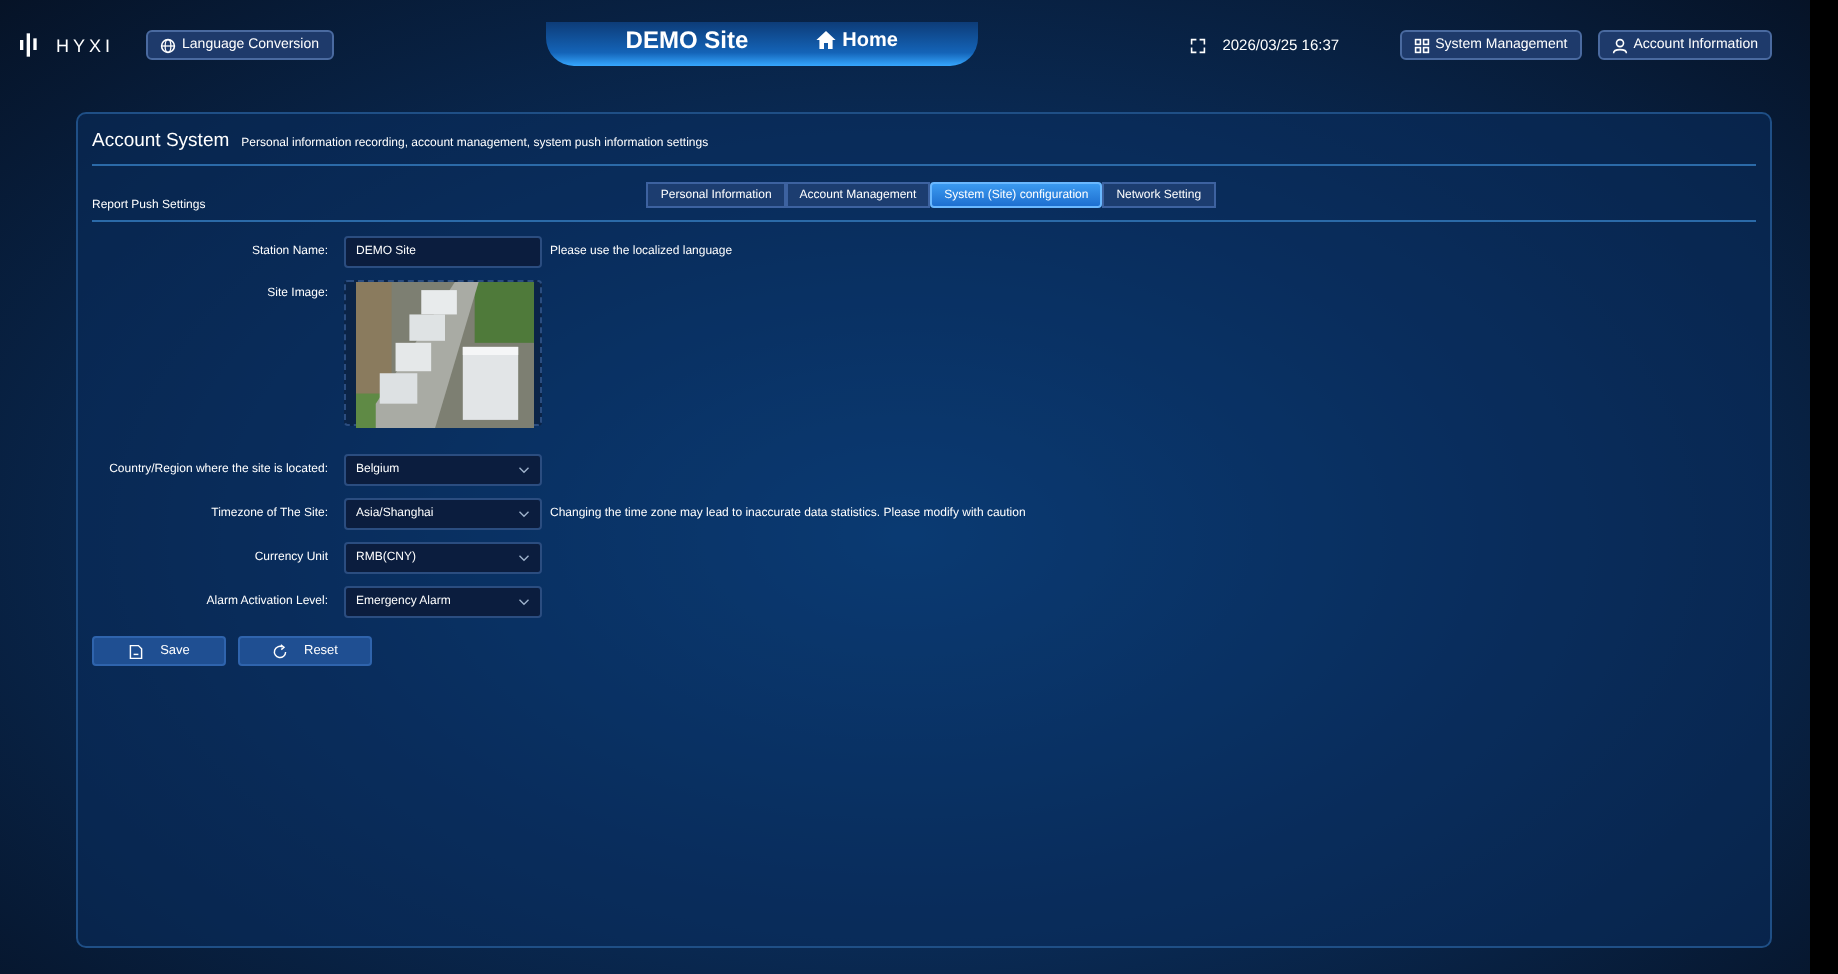  Describe the element at coordinates (1198, 45) in the screenshot. I see `fullscreen-icon` at that location.